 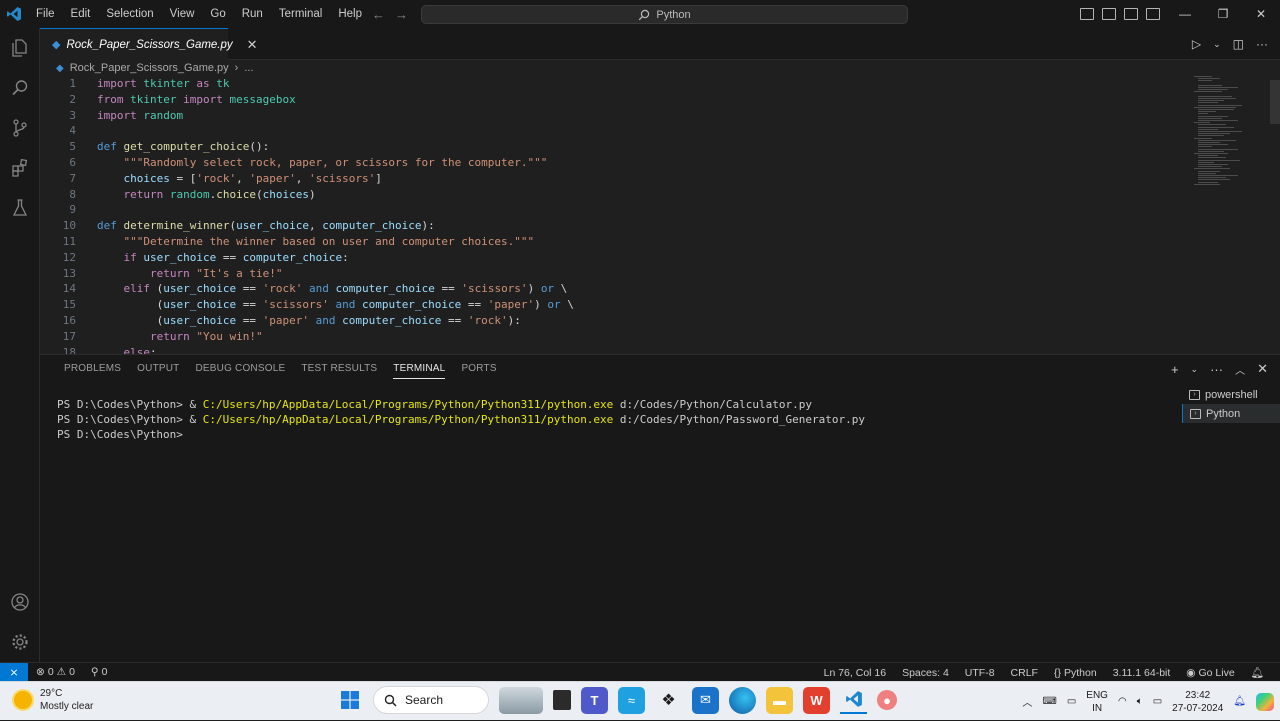 I want to click on back-arrow-icon: ←, so click(x=378, y=14).